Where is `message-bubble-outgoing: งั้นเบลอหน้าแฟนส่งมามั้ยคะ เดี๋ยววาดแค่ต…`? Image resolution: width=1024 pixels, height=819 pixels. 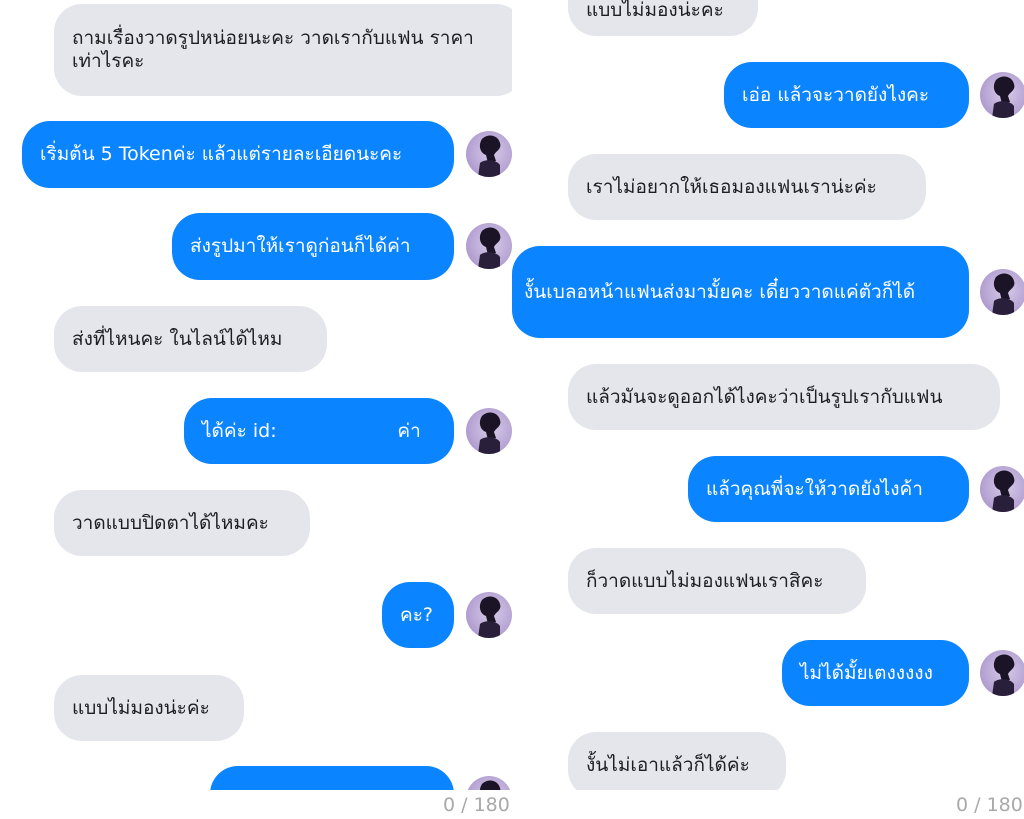 message-bubble-outgoing: งั้นเบลอหน้าแฟนส่งมามั้ยคะ เดี๋ยววาดแค่ต… is located at coordinates (740, 292).